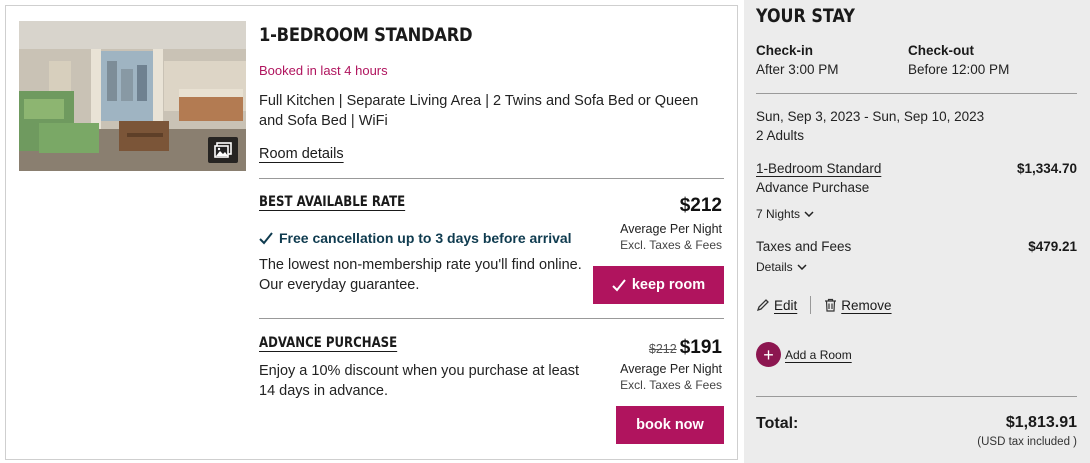  I want to click on keep-room-label: keep room, so click(668, 285).